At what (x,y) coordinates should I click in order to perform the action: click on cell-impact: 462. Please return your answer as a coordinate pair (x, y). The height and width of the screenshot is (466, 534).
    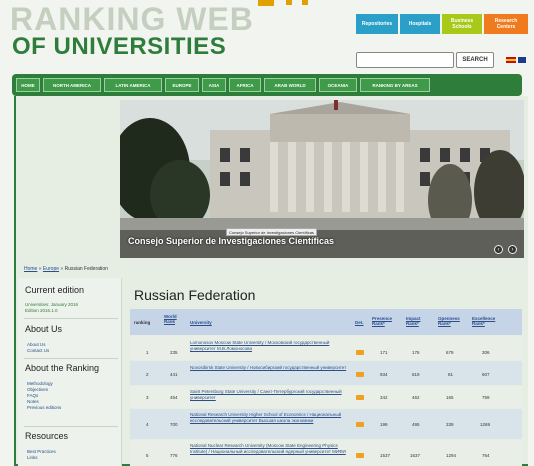
    Looking at the image, I should click on (416, 397).